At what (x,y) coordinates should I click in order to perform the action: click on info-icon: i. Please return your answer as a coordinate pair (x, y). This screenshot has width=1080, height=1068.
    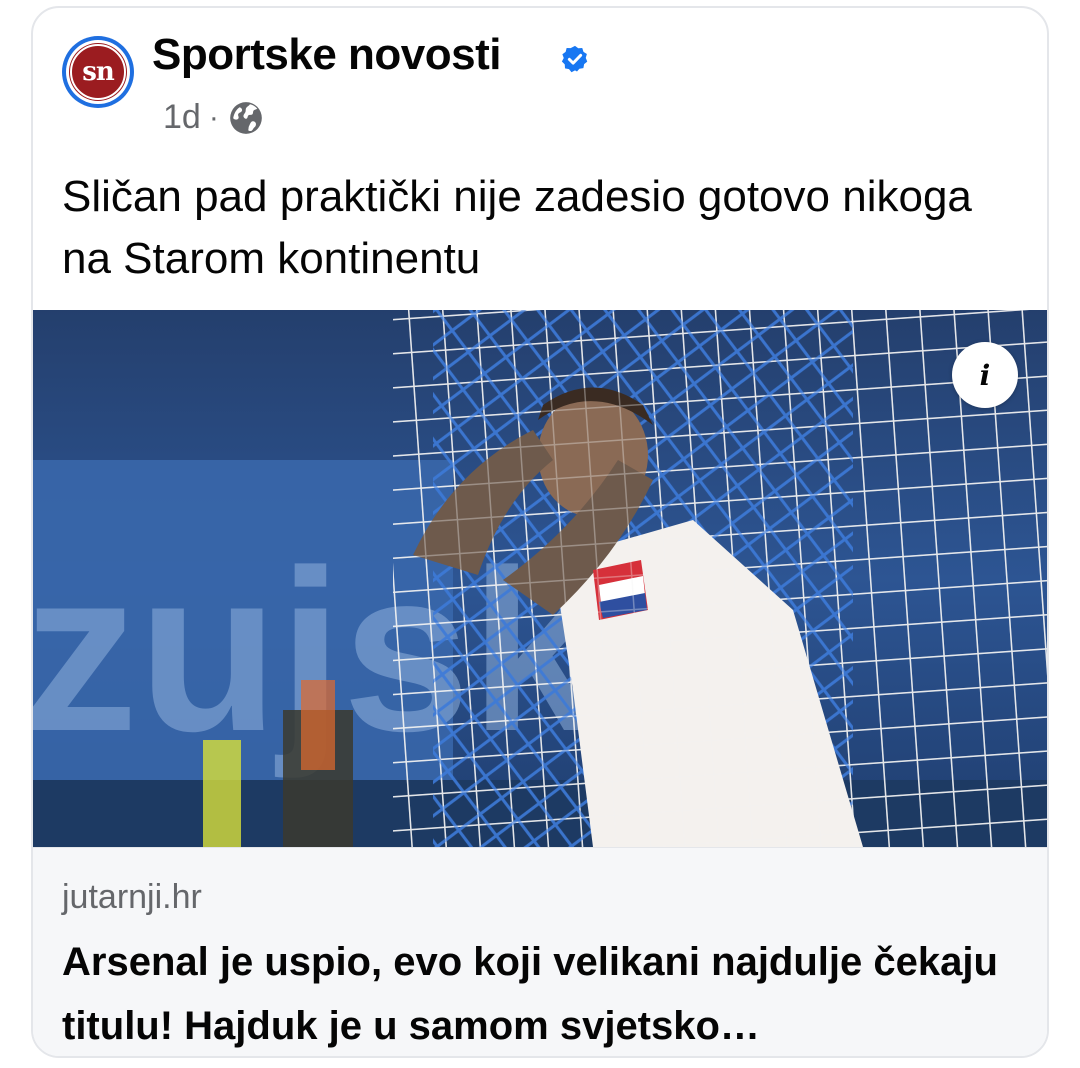
    Looking at the image, I should click on (985, 375).